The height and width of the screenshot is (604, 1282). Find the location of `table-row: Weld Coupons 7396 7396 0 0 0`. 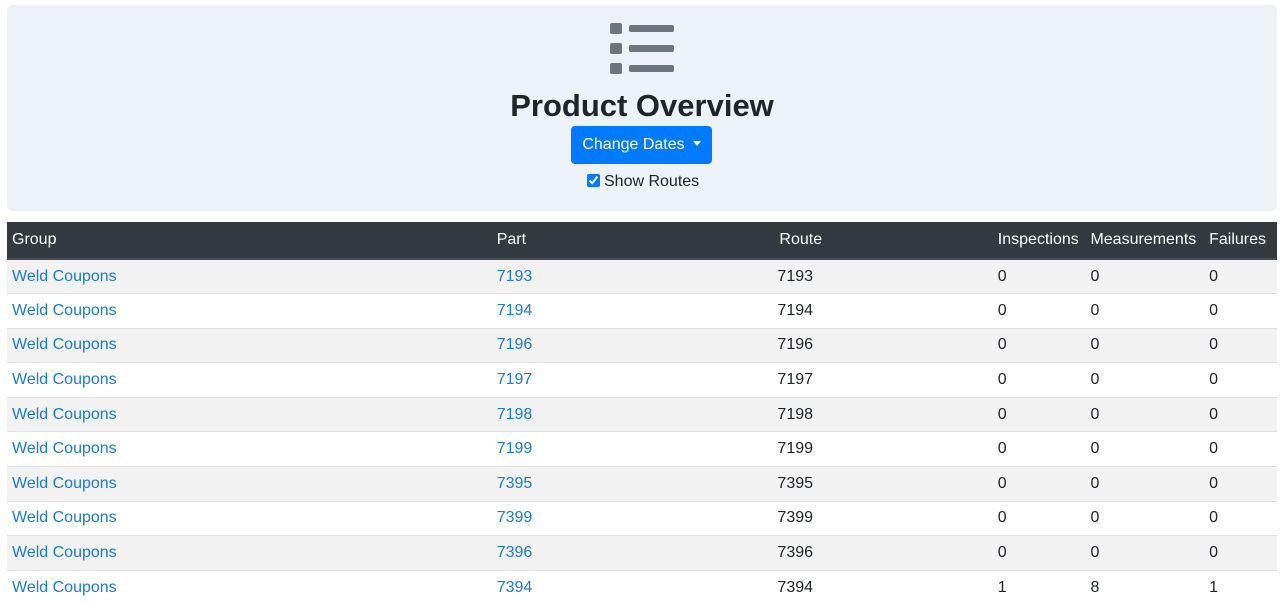

table-row: Weld Coupons 7396 7396 0 0 0 is located at coordinates (642, 553).